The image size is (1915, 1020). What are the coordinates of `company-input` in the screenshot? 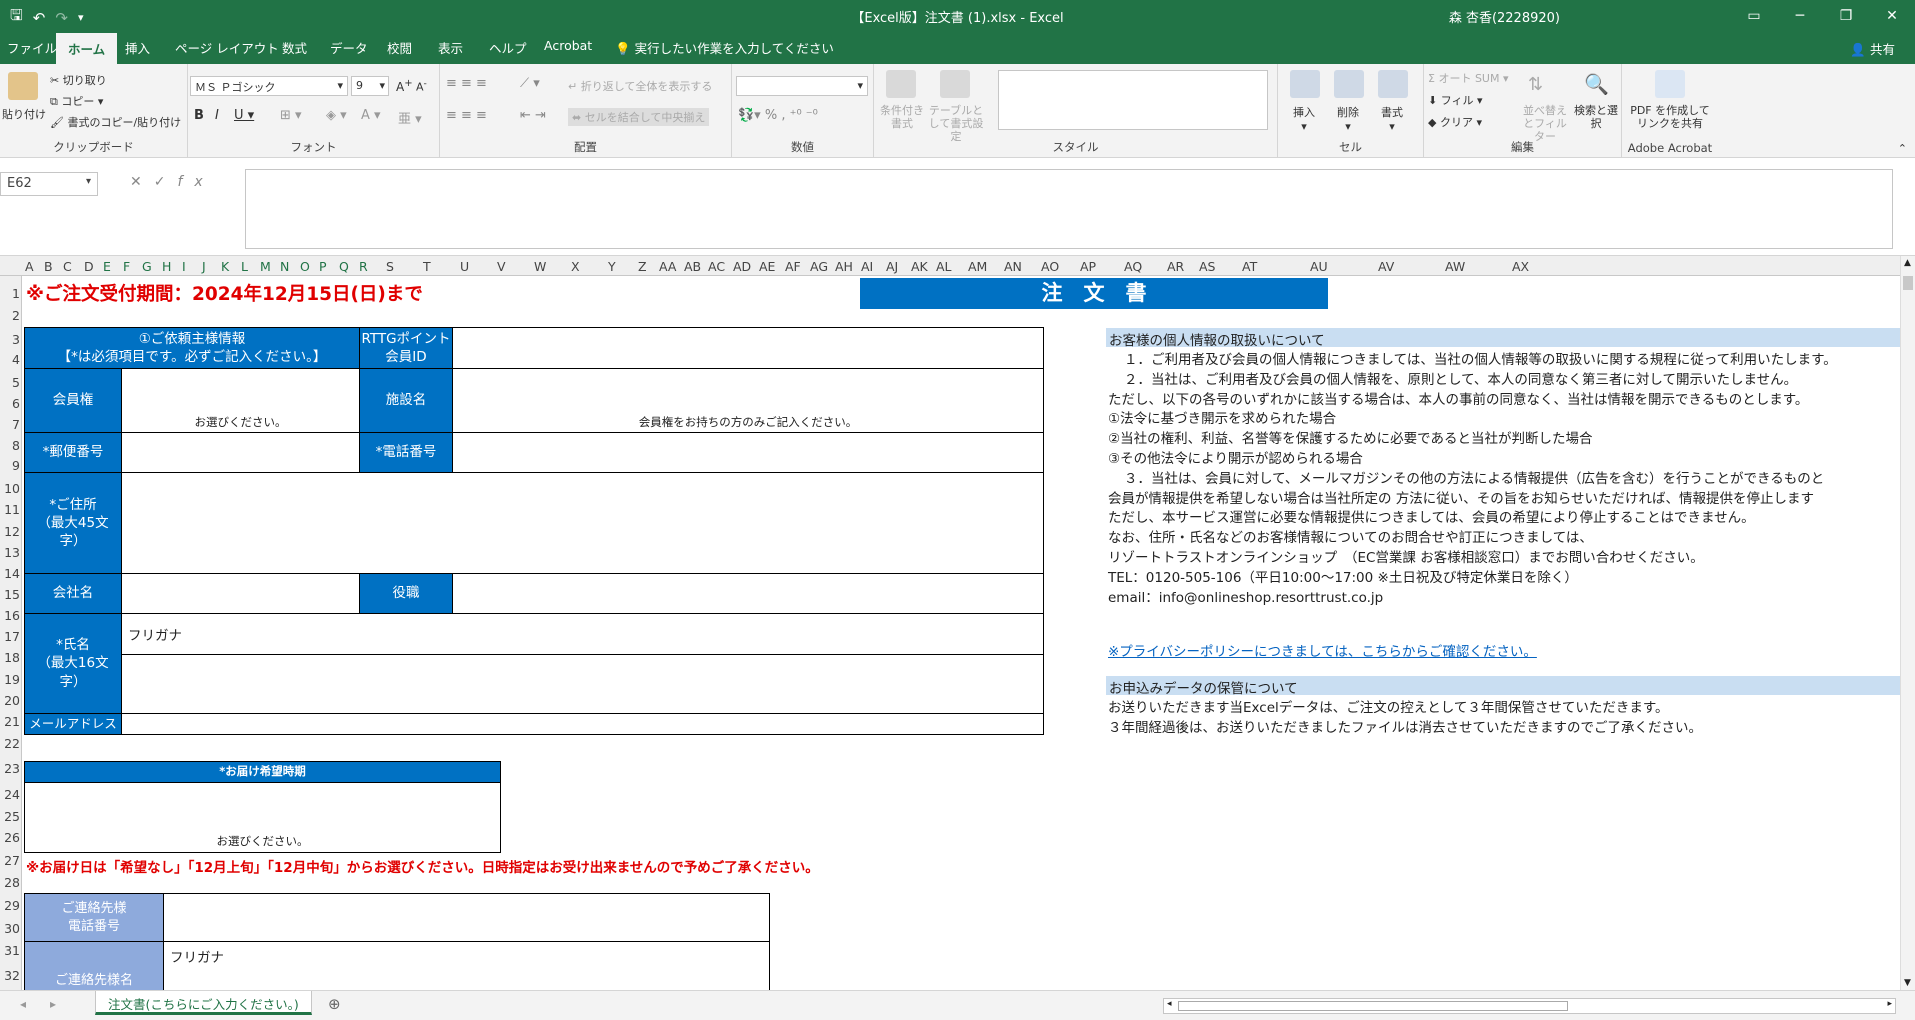 It's located at (240, 593).